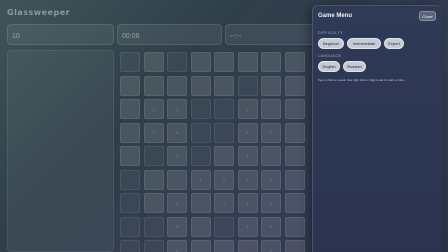 The image size is (448, 252). I want to click on difficulty-label: DIFFICULTY, so click(330, 33).